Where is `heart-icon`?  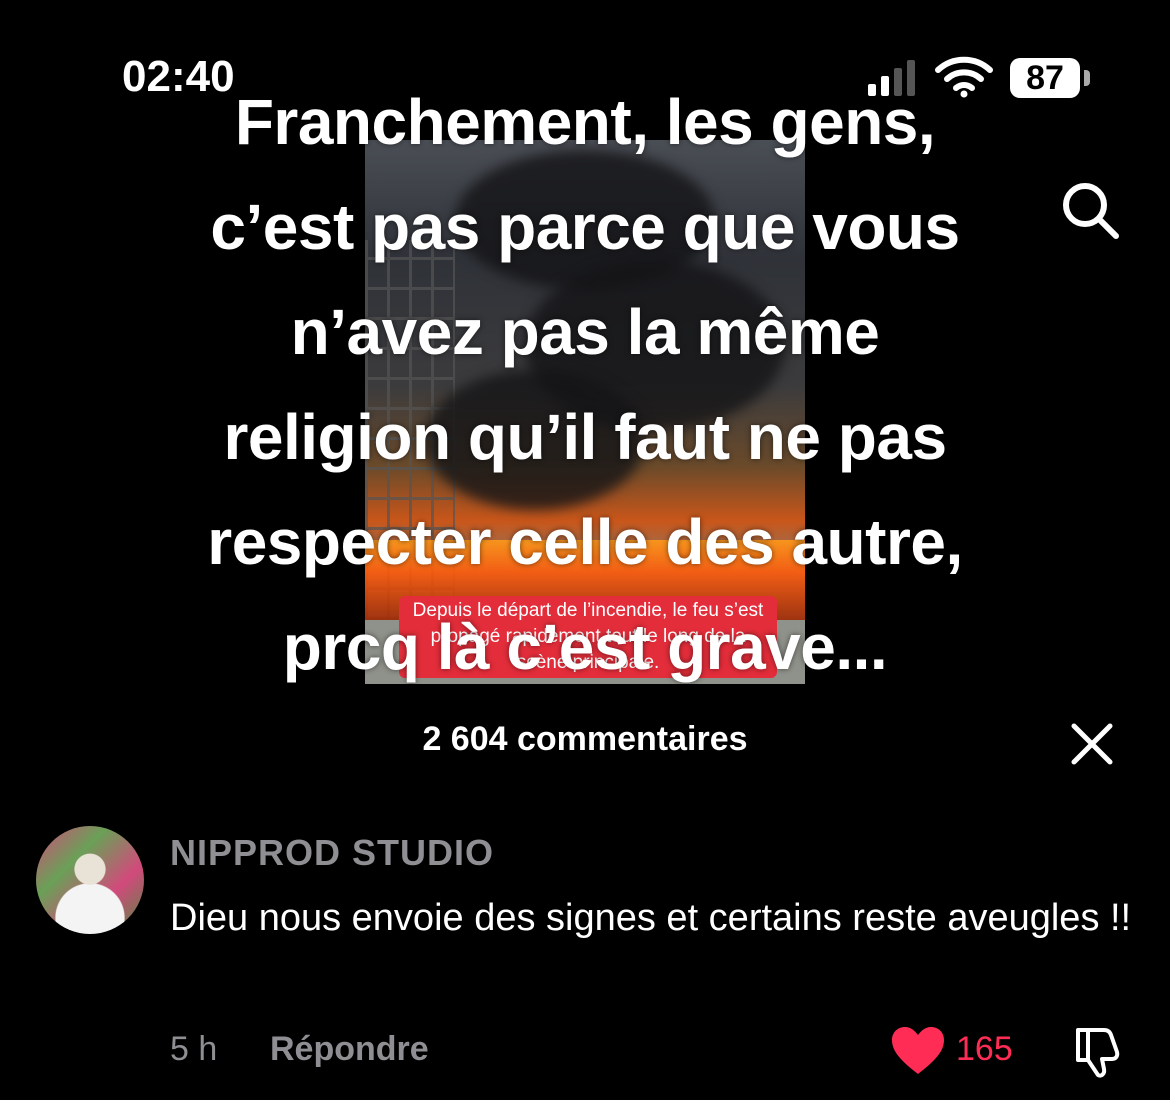 heart-icon is located at coordinates (918, 1051).